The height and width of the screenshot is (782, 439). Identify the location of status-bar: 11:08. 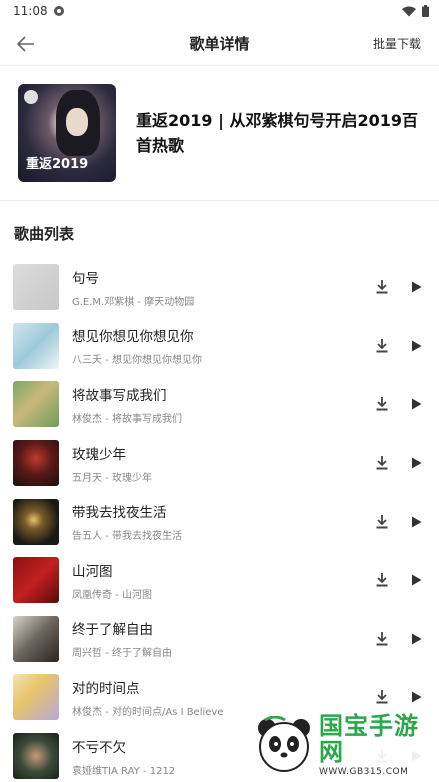
(219, 11).